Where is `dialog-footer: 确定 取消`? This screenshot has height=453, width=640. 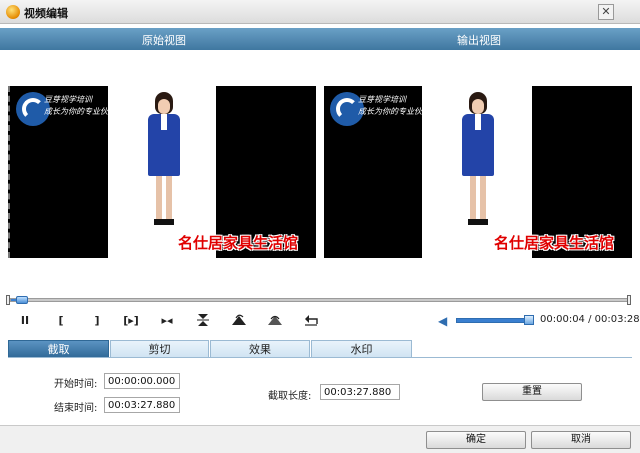
dialog-footer: 确定 取消 is located at coordinates (320, 439).